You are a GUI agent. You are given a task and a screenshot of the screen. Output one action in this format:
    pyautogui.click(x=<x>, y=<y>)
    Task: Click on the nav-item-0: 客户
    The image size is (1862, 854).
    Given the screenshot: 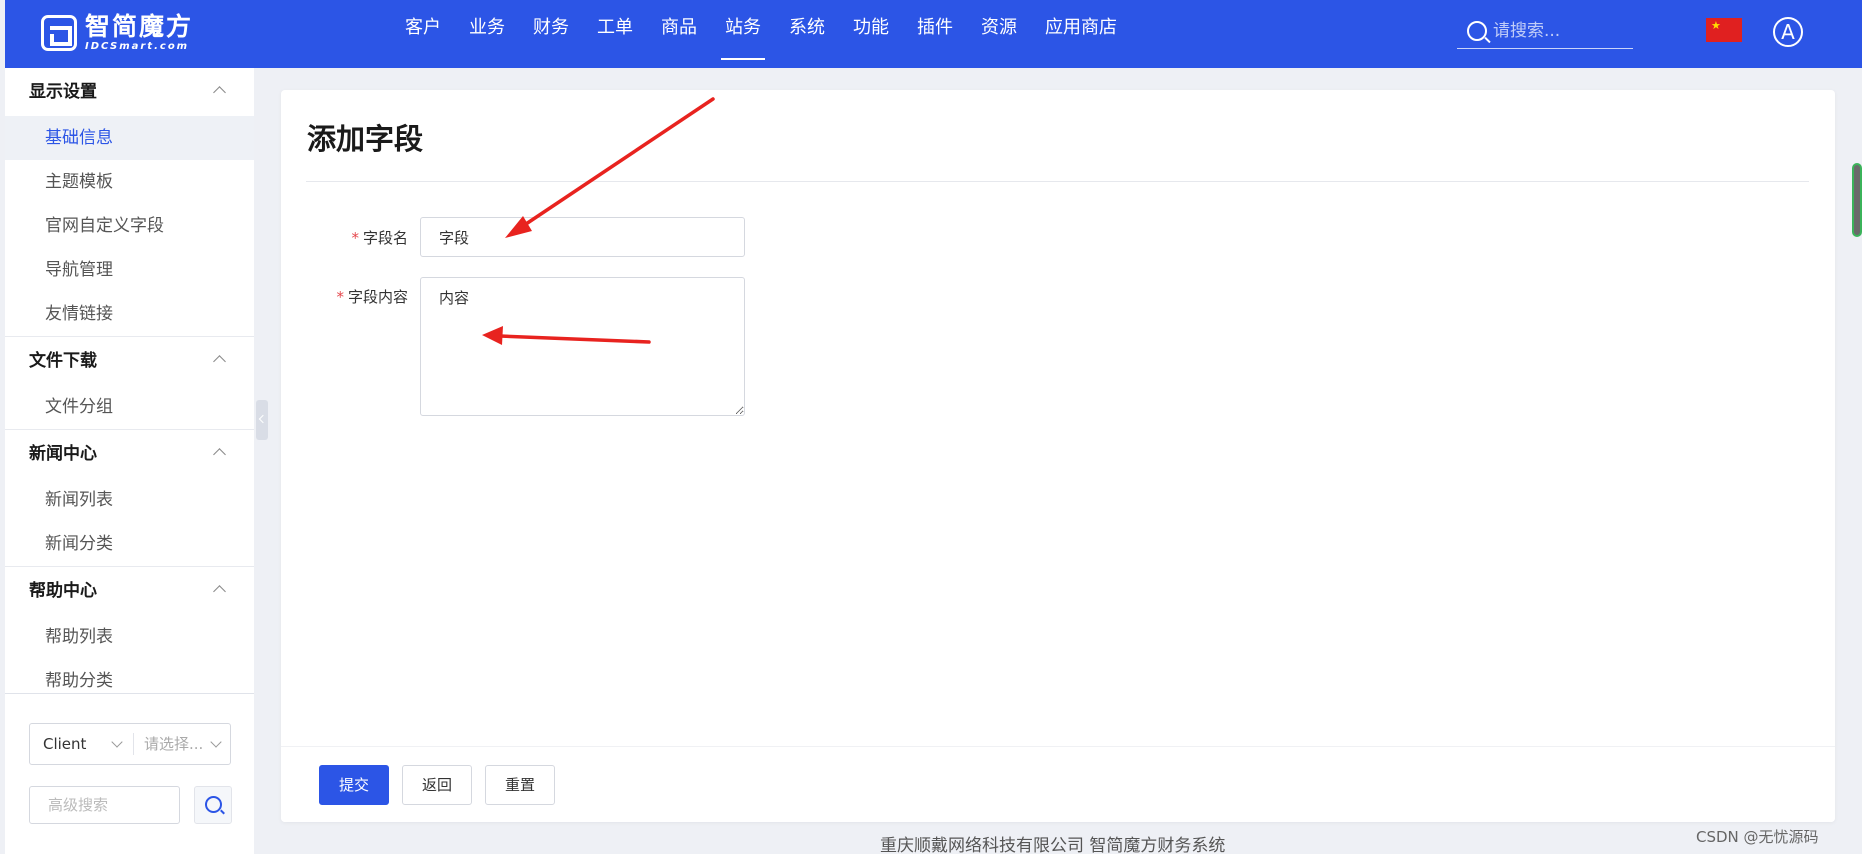 What is the action you would take?
    pyautogui.click(x=423, y=30)
    